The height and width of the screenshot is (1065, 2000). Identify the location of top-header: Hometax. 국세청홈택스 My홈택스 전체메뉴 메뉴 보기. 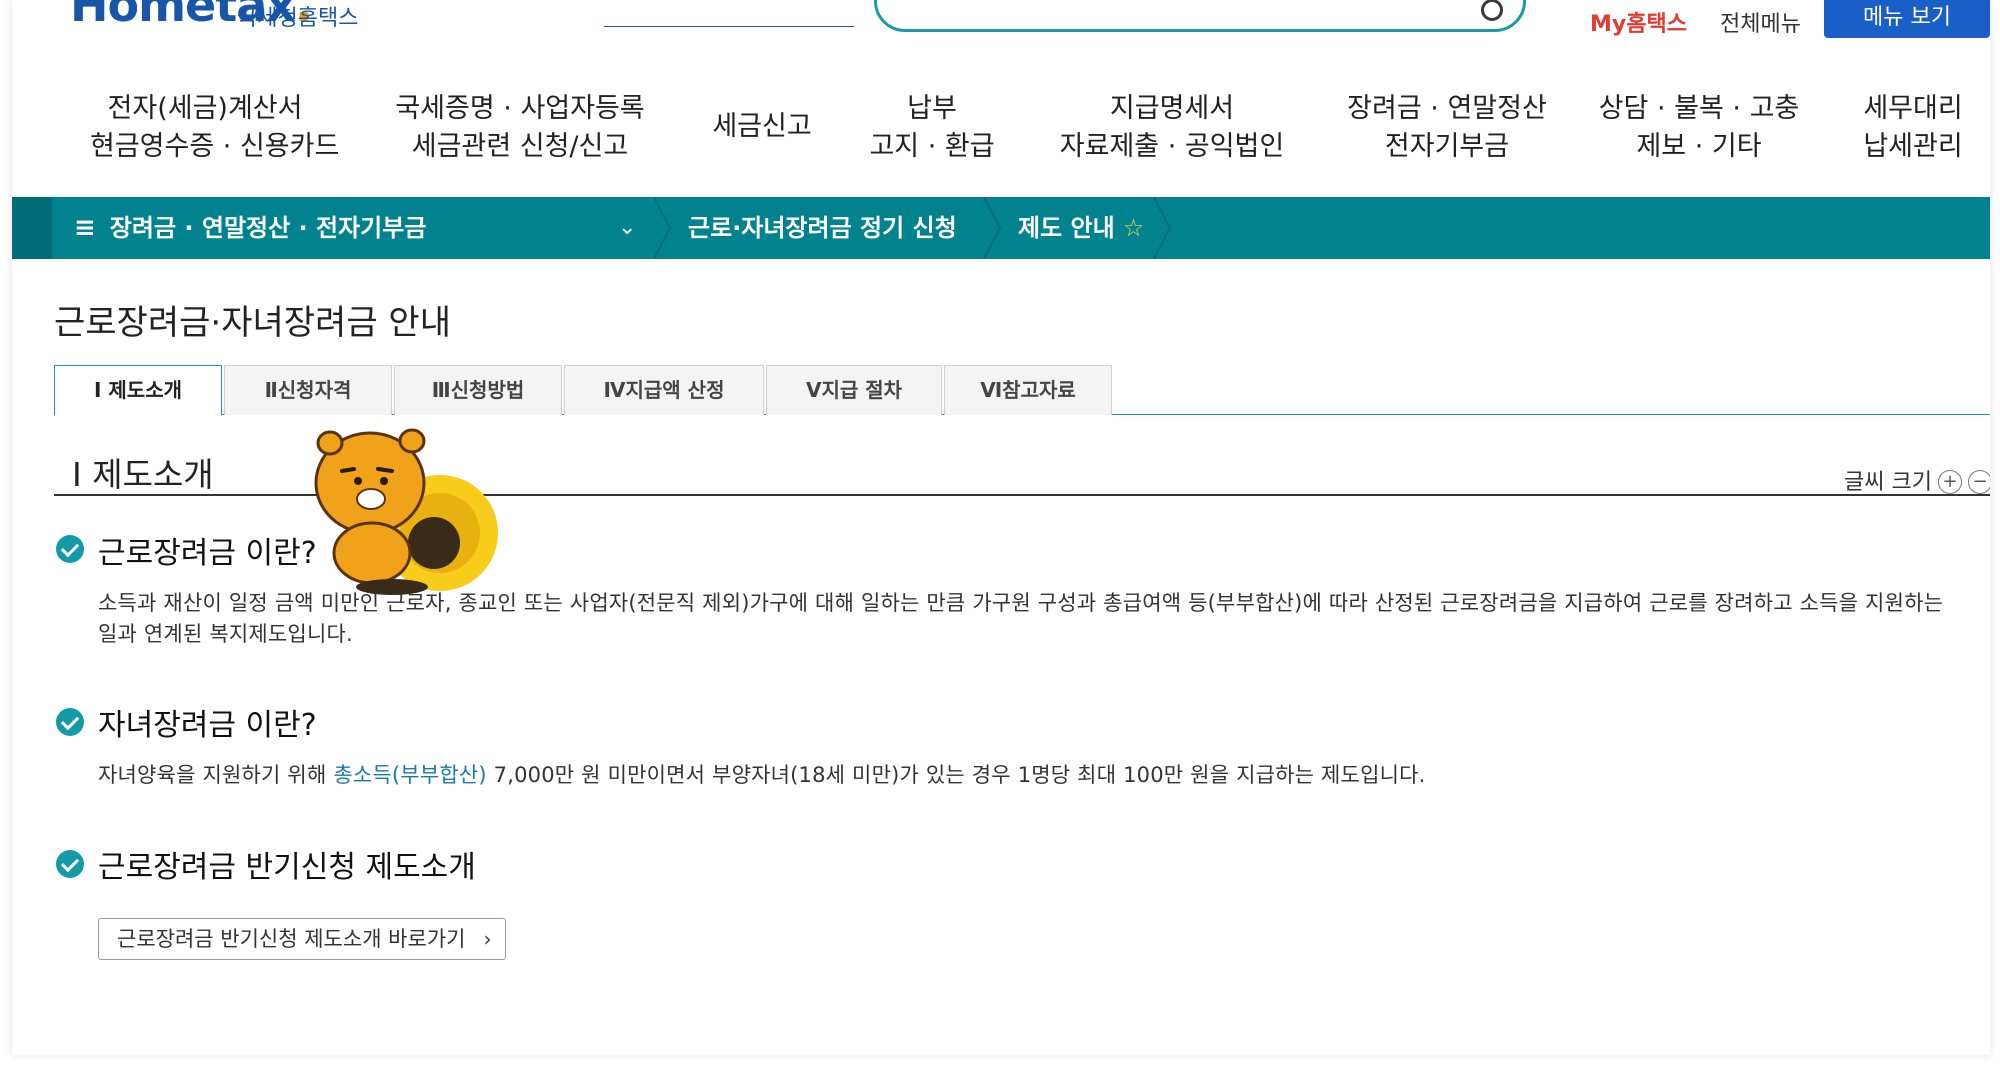
(1001, 20).